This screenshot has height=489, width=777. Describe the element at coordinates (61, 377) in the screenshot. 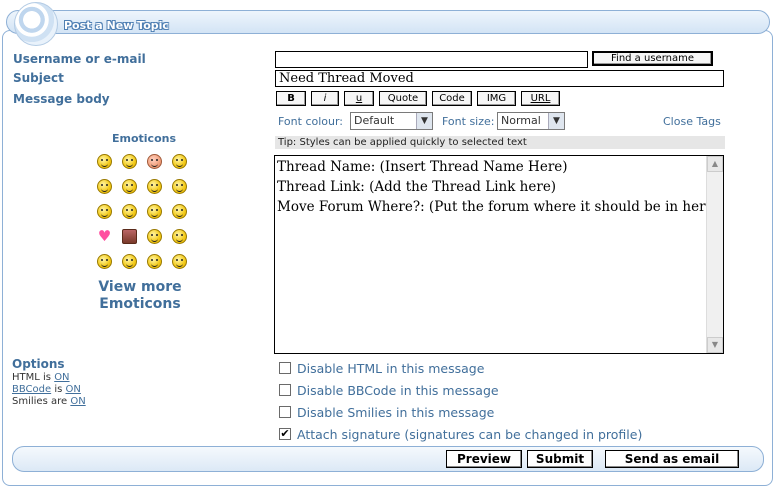

I see `html-state-link: ON` at that location.